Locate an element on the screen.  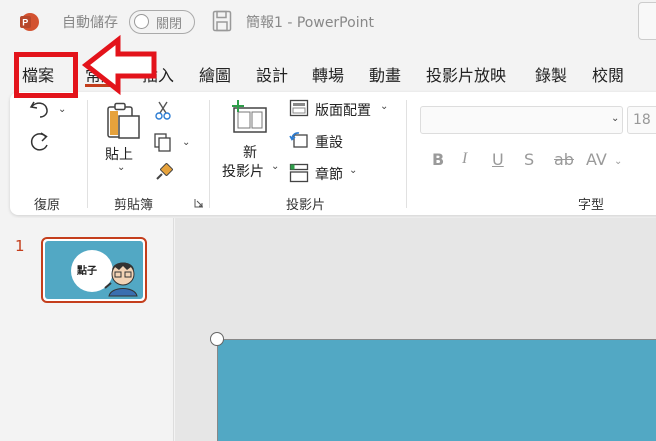
slide-number: 1 is located at coordinates (20, 246).